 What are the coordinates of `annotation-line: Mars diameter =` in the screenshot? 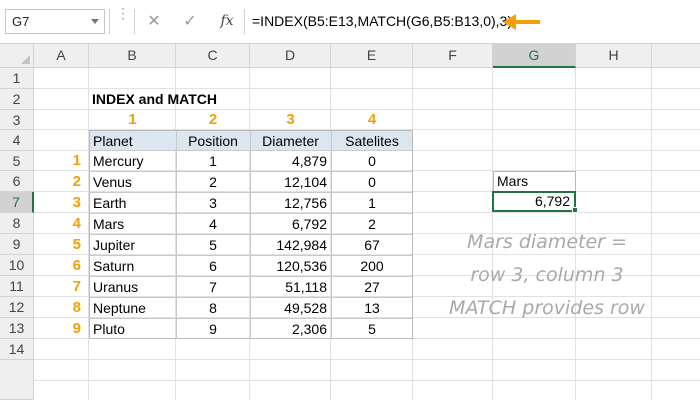 It's located at (547, 242).